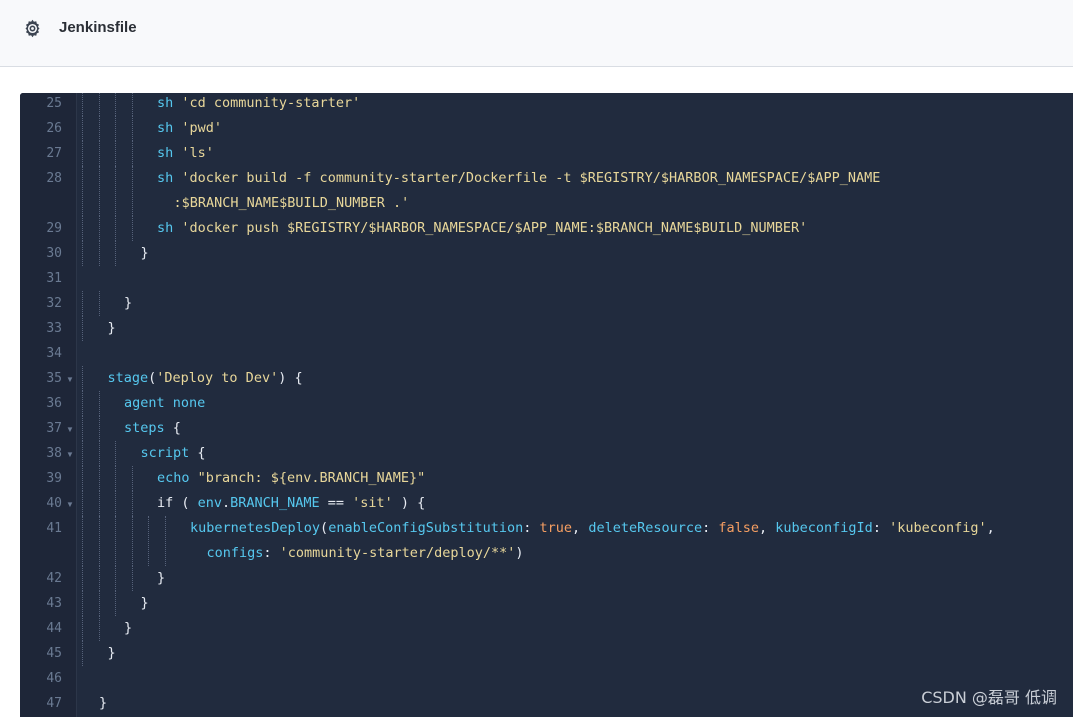 This screenshot has height=717, width=1073. Describe the element at coordinates (546, 253) in the screenshot. I see `code-line: 30}` at that location.